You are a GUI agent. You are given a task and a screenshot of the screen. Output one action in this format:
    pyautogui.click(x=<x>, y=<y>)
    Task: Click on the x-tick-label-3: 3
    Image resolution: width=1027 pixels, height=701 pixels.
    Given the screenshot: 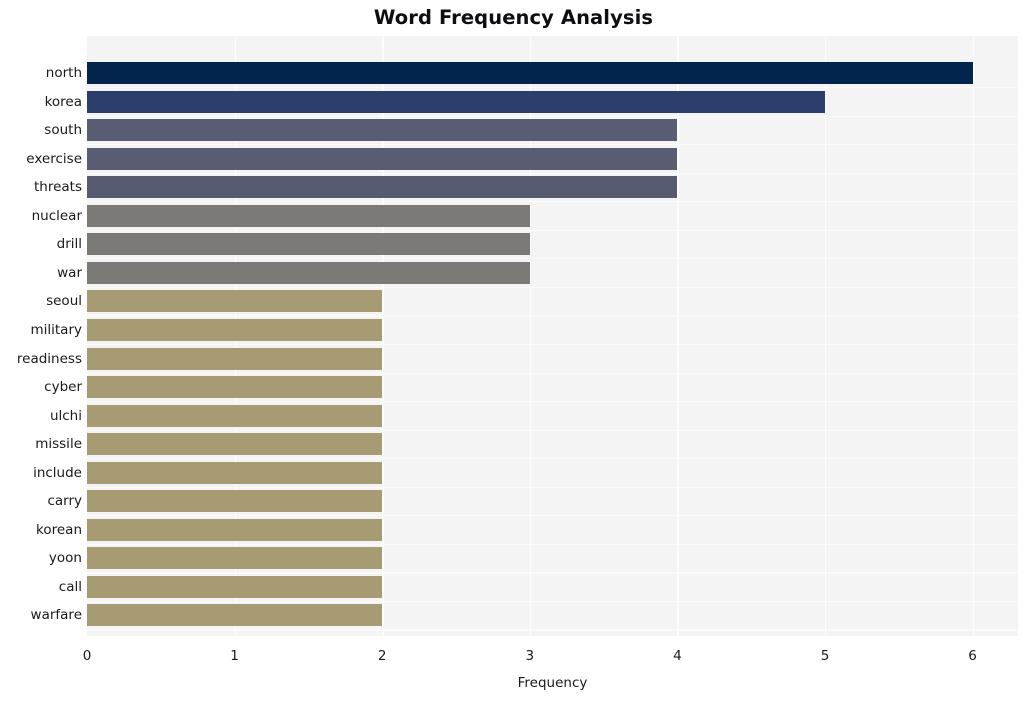 What is the action you would take?
    pyautogui.click(x=530, y=656)
    